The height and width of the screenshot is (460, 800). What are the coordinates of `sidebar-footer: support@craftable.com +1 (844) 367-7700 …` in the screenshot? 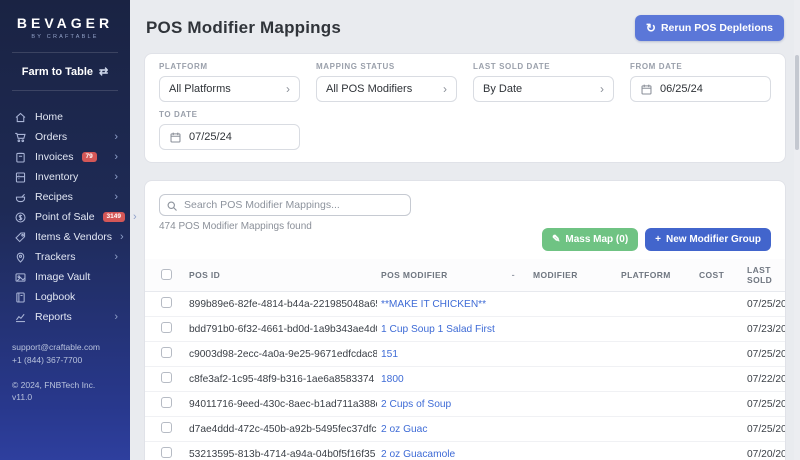 It's located at (65, 372).